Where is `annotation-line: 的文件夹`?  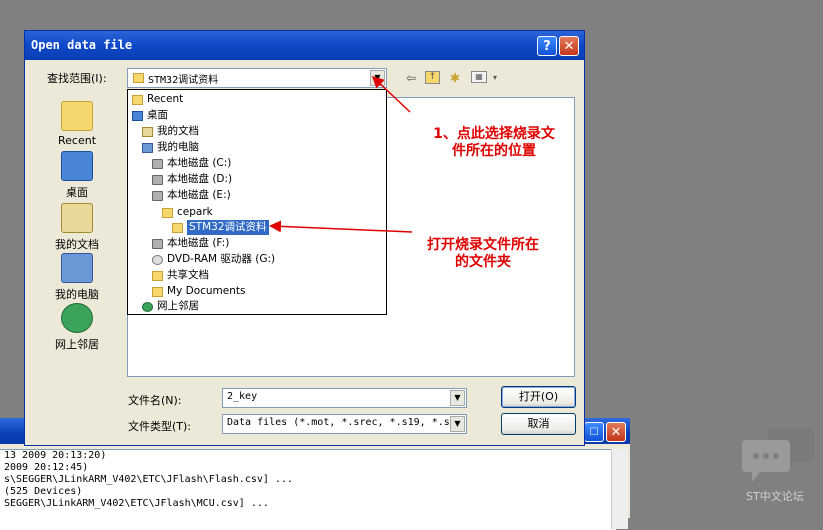
annotation-line: 的文件夹 is located at coordinates (483, 262).